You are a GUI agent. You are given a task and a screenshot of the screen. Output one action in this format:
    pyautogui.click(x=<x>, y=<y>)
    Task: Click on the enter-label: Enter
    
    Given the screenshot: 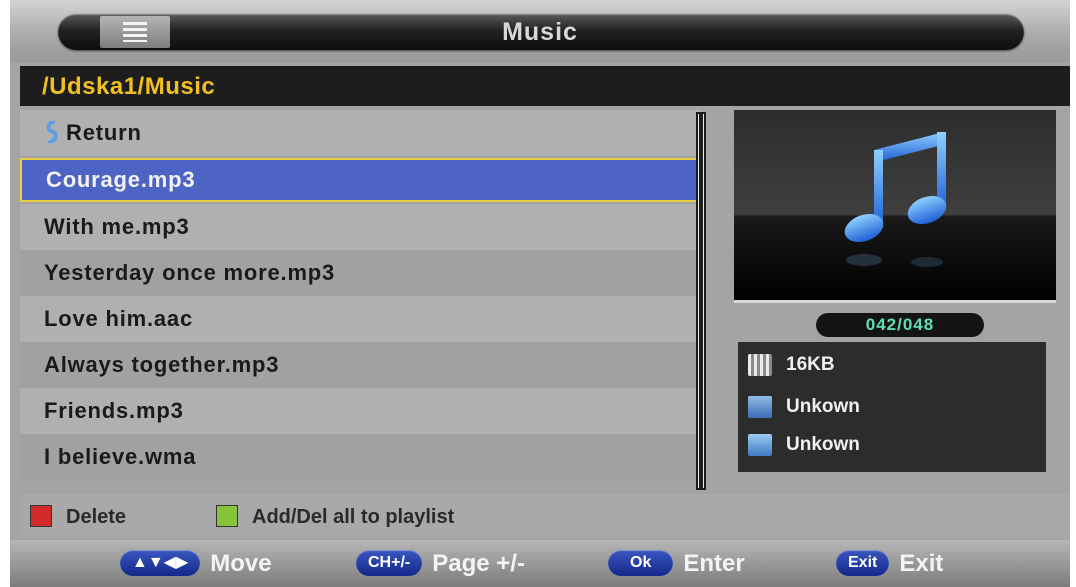 What is the action you would take?
    pyautogui.click(x=714, y=563)
    